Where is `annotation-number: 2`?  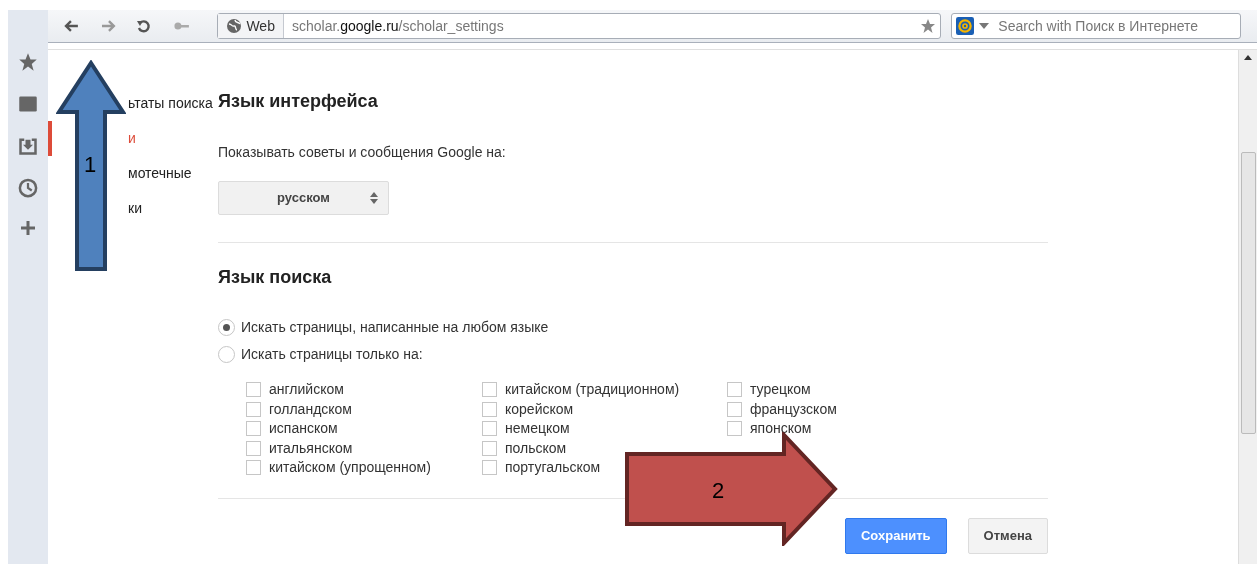
annotation-number: 2 is located at coordinates (718, 490).